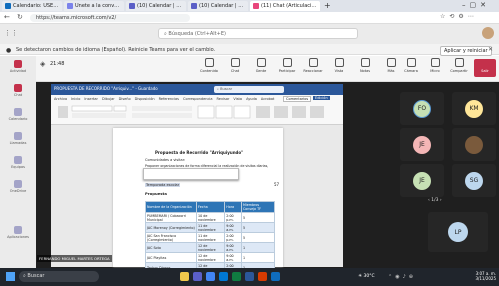 Image resolution: width=499 pixels, height=286 pixels. What do you see at coordinates (459, 62) in the screenshot?
I see `share-icon` at bounding box center [459, 62].